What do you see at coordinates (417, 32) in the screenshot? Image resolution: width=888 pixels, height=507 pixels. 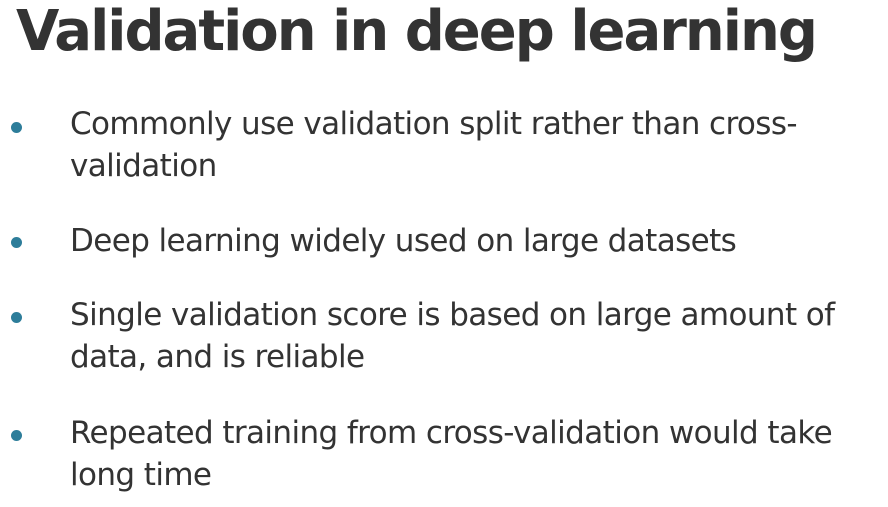 I see `slide-title: Validation in deep learning` at bounding box center [417, 32].